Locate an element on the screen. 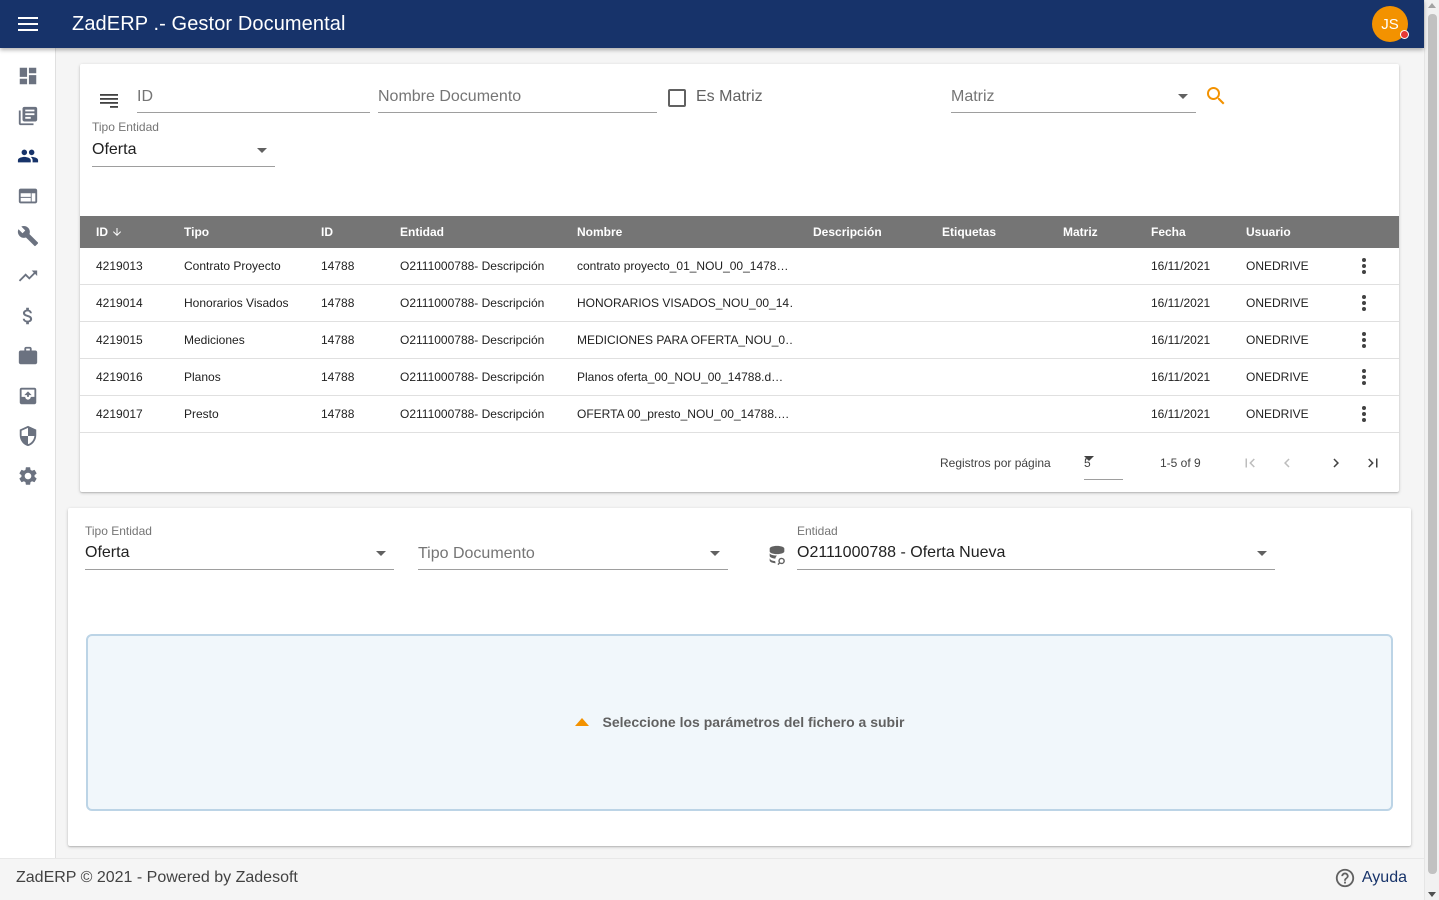 The height and width of the screenshot is (900, 1439). sidebar-item-settings is located at coordinates (28, 476).